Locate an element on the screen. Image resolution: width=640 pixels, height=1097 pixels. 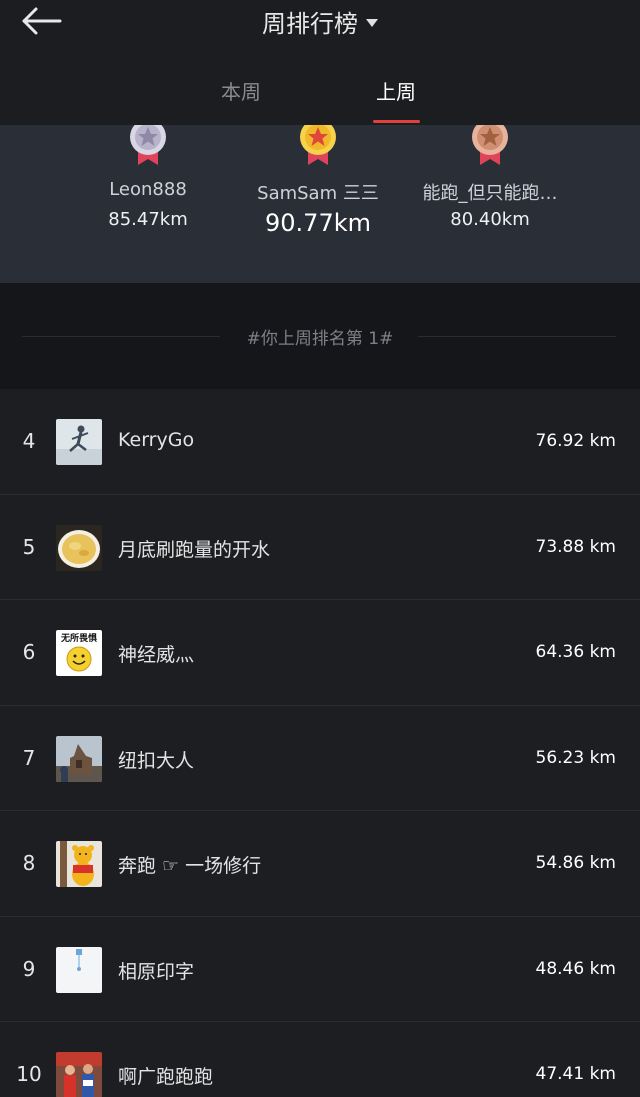
podium-rank-1: SamSam 三三 90.77km is located at coordinates (318, 204).